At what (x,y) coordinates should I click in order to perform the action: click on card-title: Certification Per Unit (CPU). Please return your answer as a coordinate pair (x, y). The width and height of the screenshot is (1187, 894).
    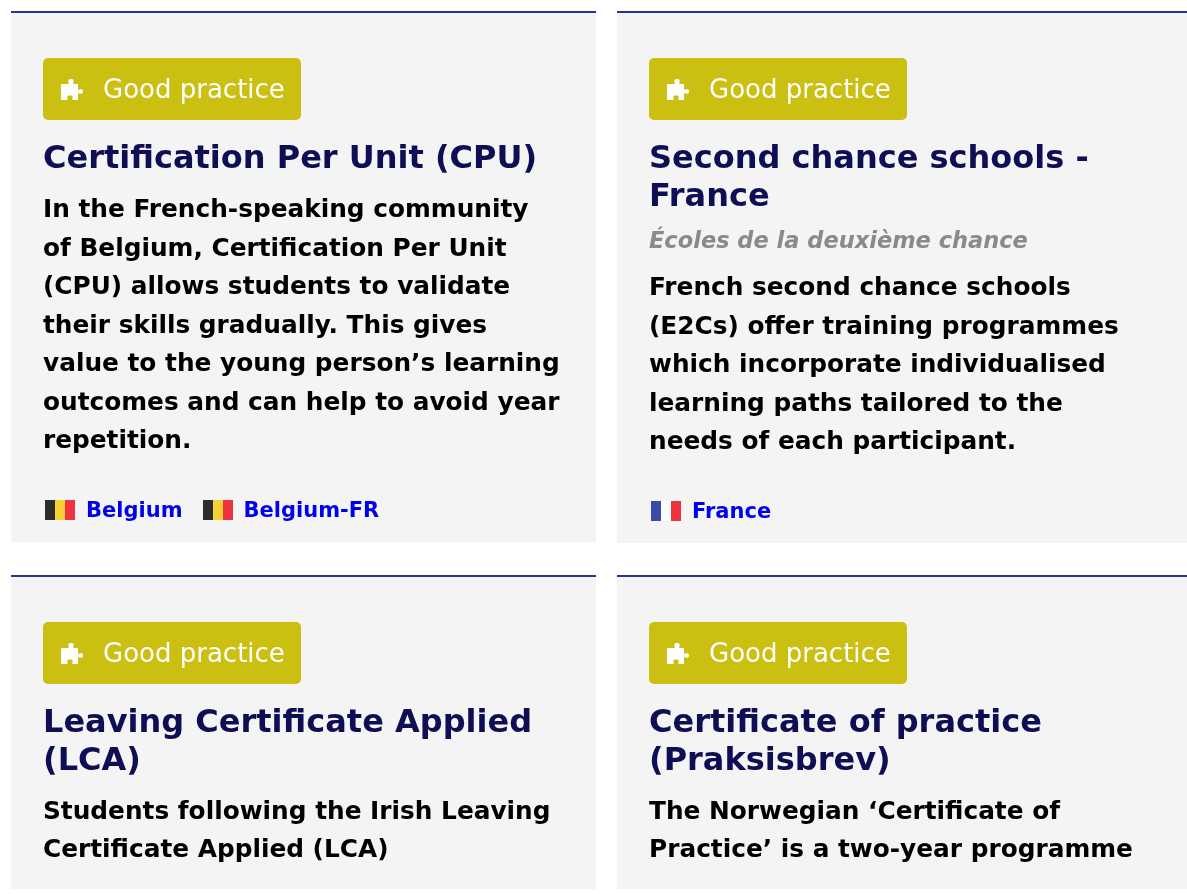
    Looking at the image, I should click on (303, 157).